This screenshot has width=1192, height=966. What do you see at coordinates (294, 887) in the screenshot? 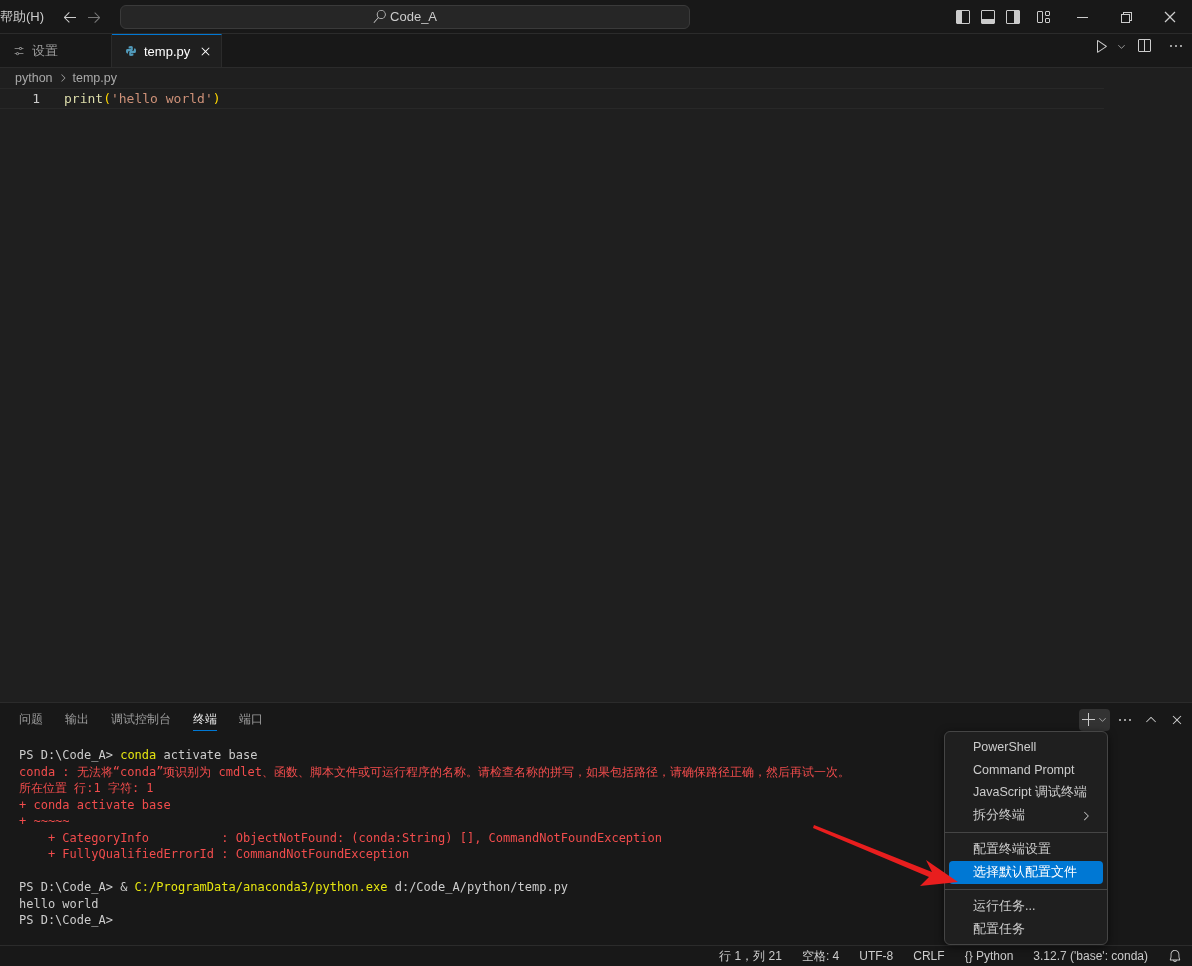
I see `terminal-line: PS D:\Code_A> & C:/ProgramData/anaconda3/python.exe d:/Code_A/python/temp.py` at bounding box center [294, 887].